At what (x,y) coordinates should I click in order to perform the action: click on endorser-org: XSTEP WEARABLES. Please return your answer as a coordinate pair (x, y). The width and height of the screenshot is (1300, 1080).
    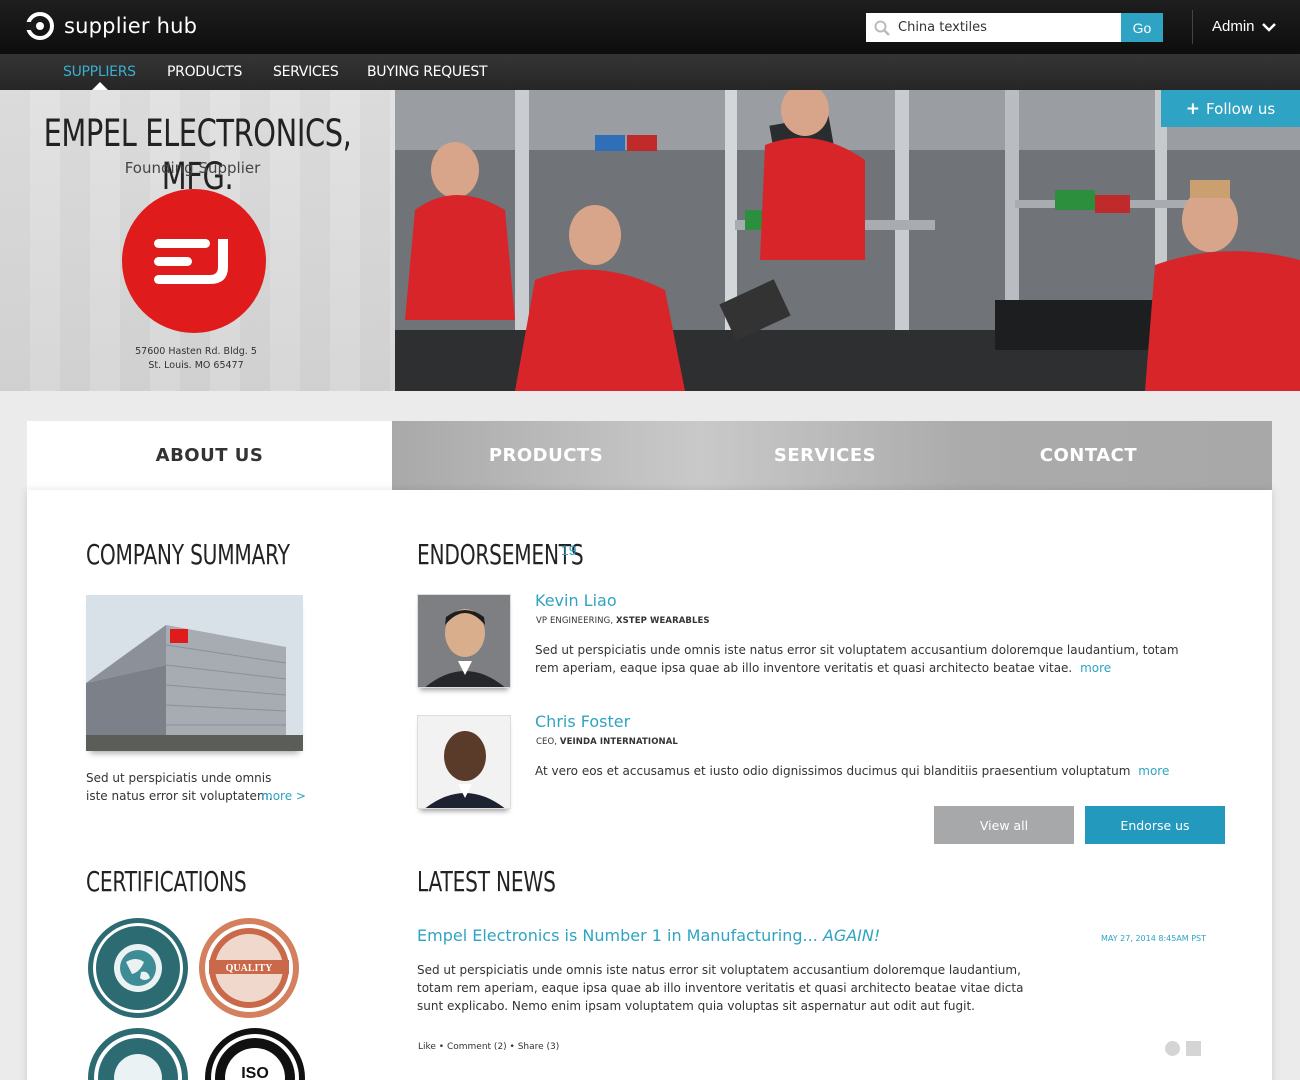
    Looking at the image, I should click on (662, 621).